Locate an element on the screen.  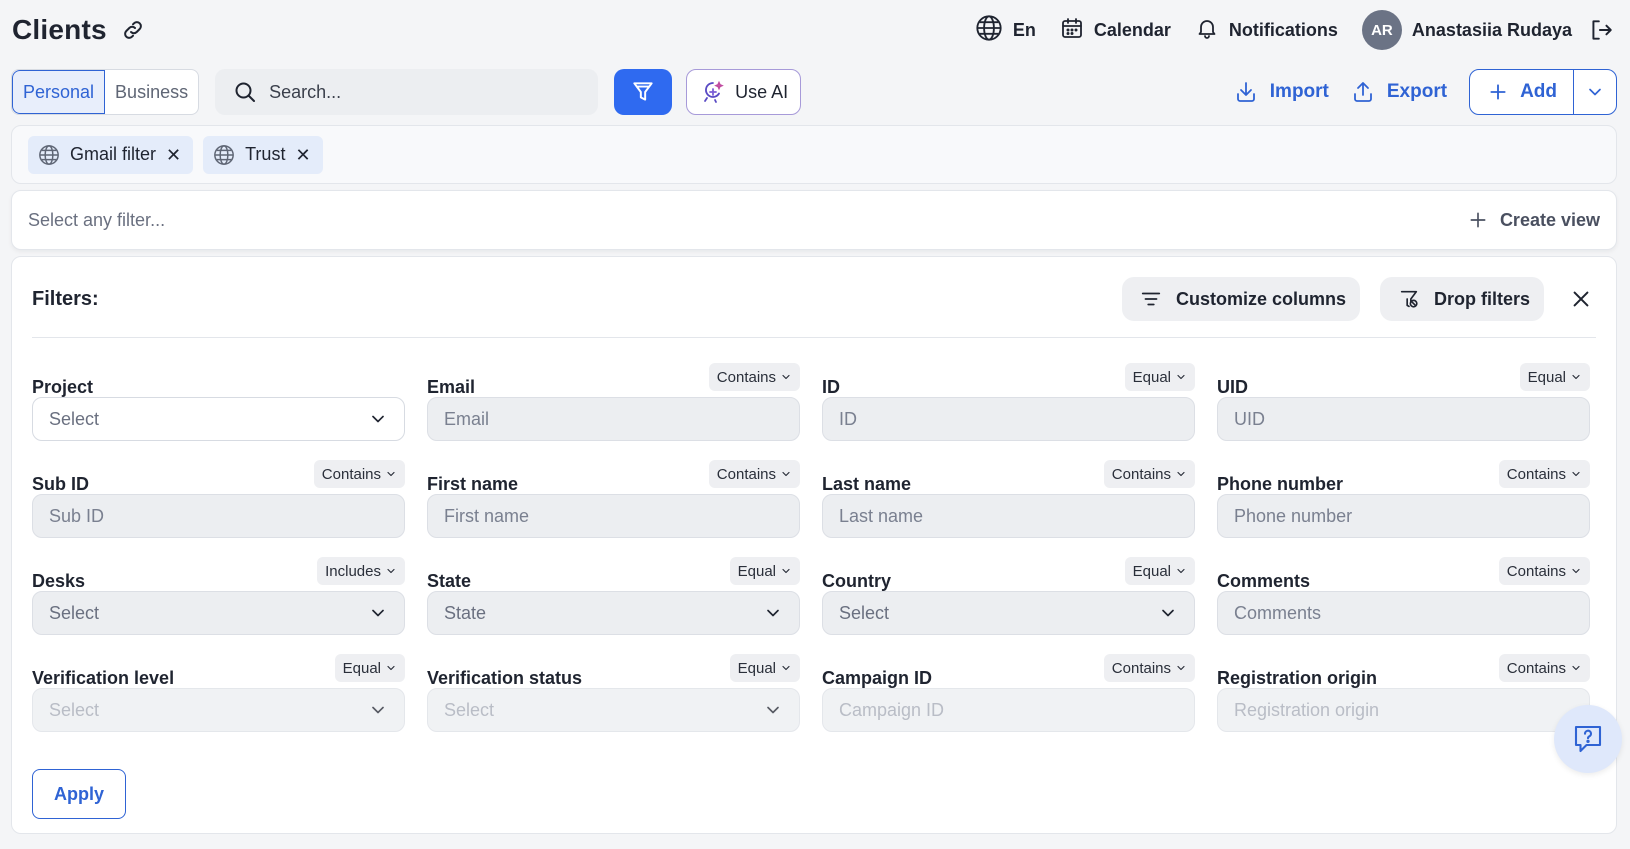
logout-icon is located at coordinates (1601, 30).